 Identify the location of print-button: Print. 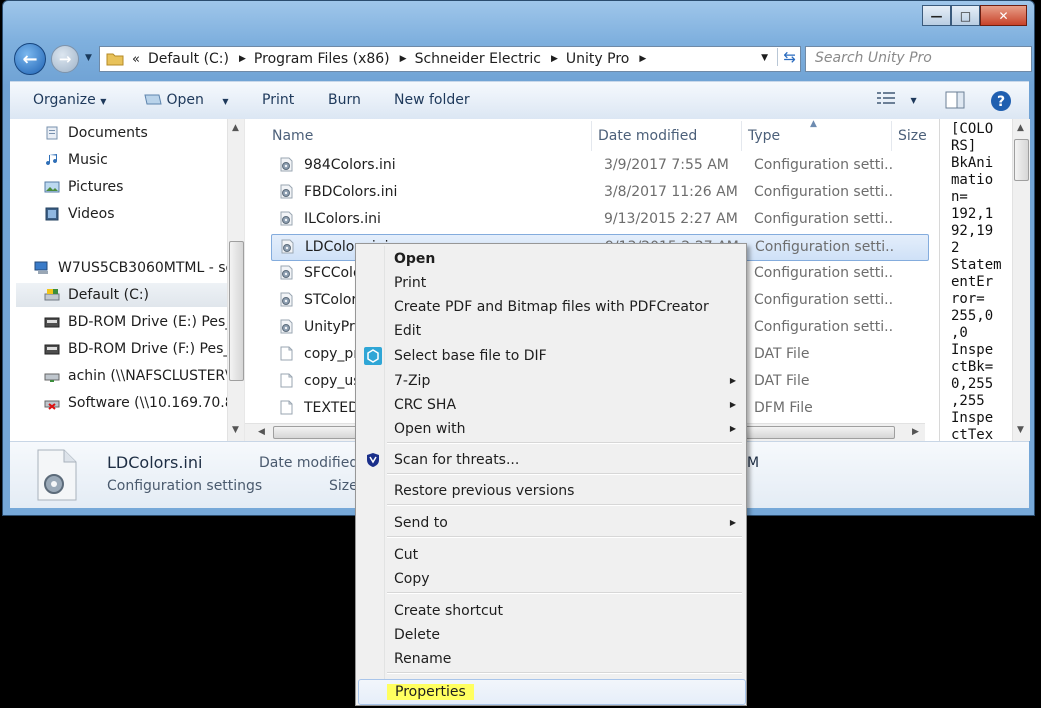
(278, 100).